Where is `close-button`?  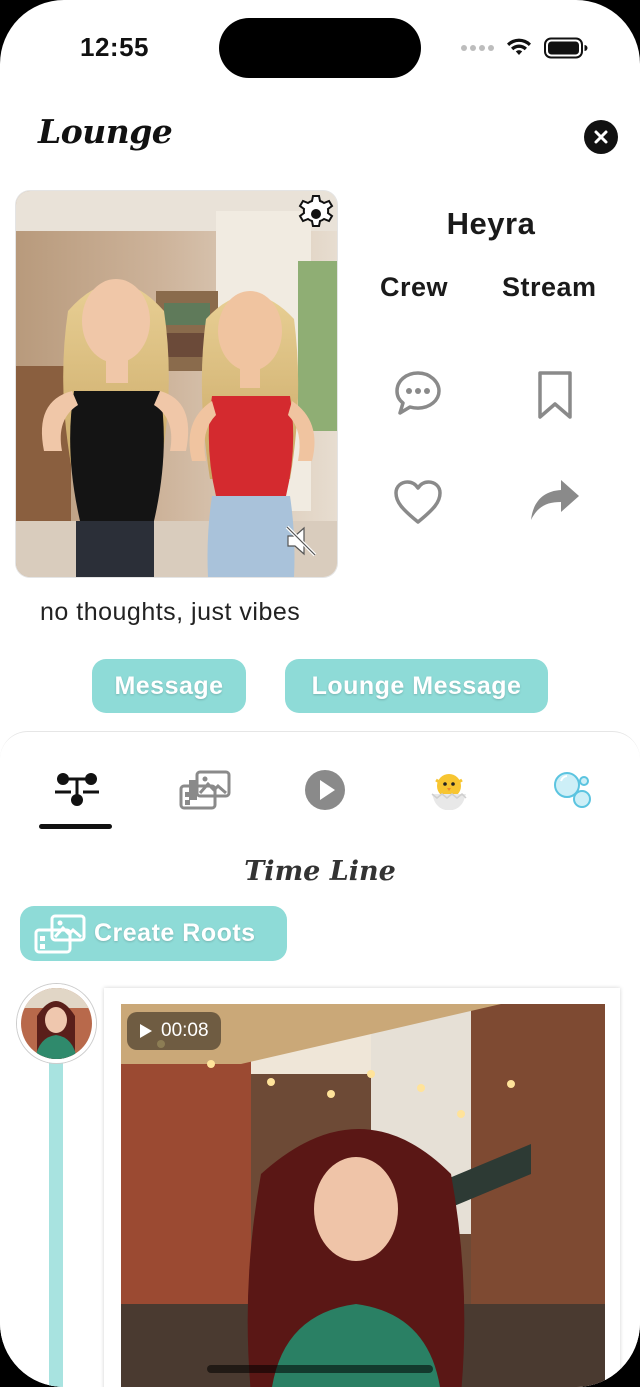
close-button is located at coordinates (601, 137).